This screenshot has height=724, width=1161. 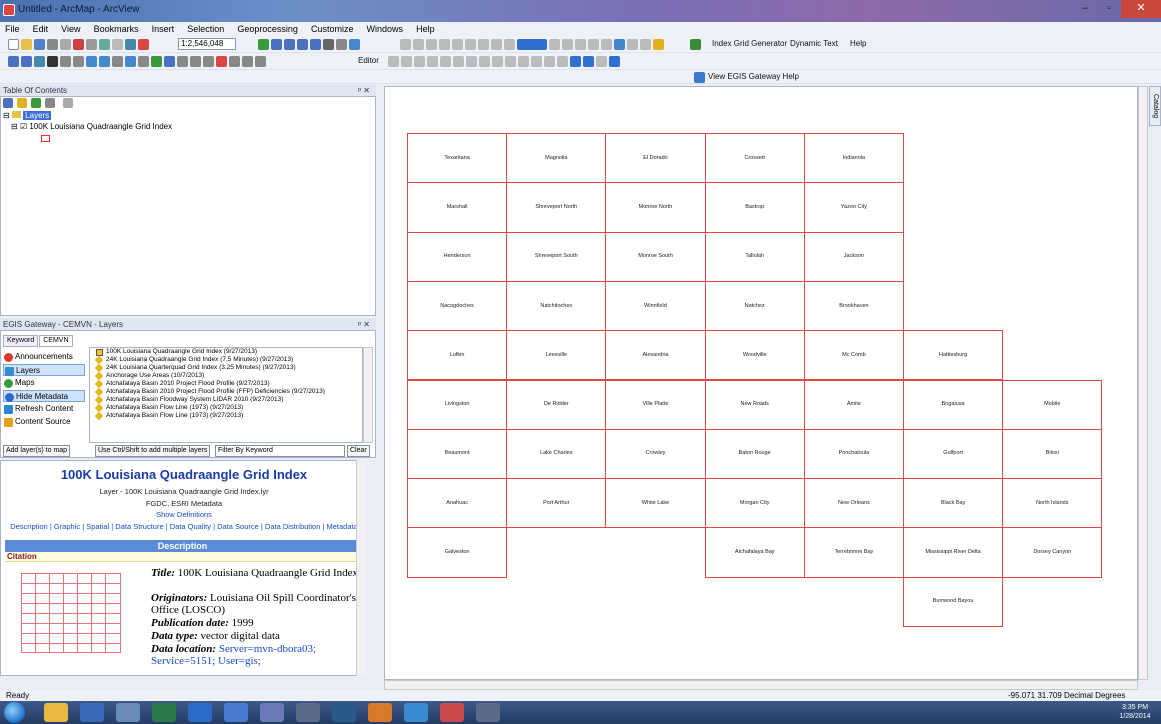 What do you see at coordinates (754, 158) in the screenshot?
I see `grid-cell: Crossett` at bounding box center [754, 158].